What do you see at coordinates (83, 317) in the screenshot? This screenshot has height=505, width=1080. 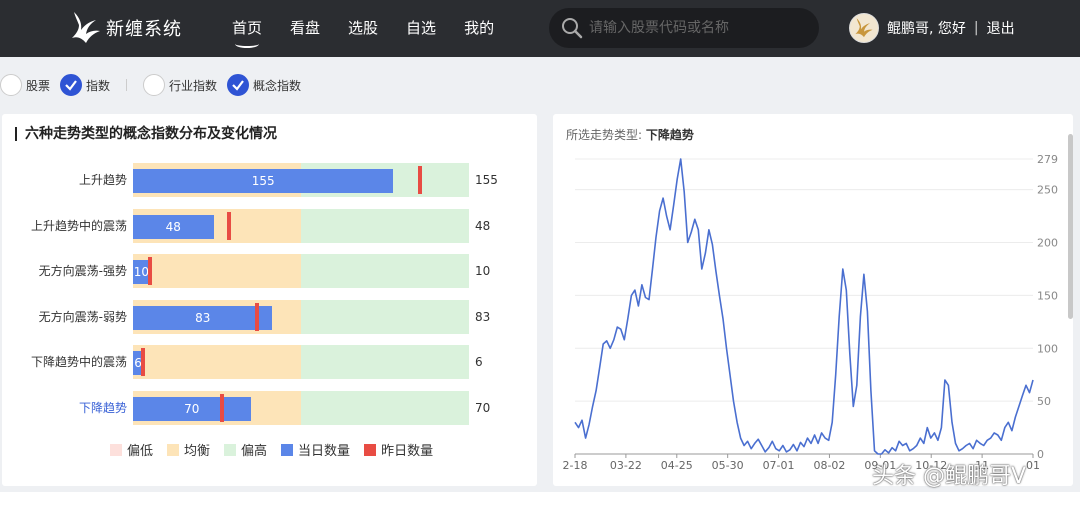 I see `category-label: 无方向震荡-弱势` at bounding box center [83, 317].